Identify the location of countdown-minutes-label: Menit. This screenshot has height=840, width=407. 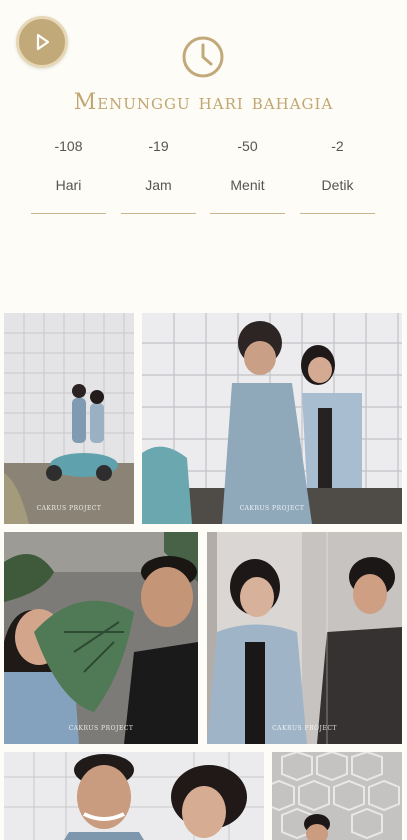
(247, 185).